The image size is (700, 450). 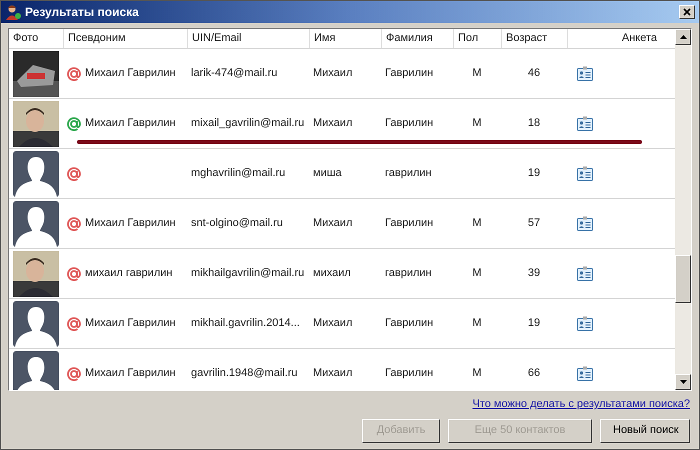 I want to click on email-cell: mikhailgavrilin@mail.ru, so click(x=247, y=273).